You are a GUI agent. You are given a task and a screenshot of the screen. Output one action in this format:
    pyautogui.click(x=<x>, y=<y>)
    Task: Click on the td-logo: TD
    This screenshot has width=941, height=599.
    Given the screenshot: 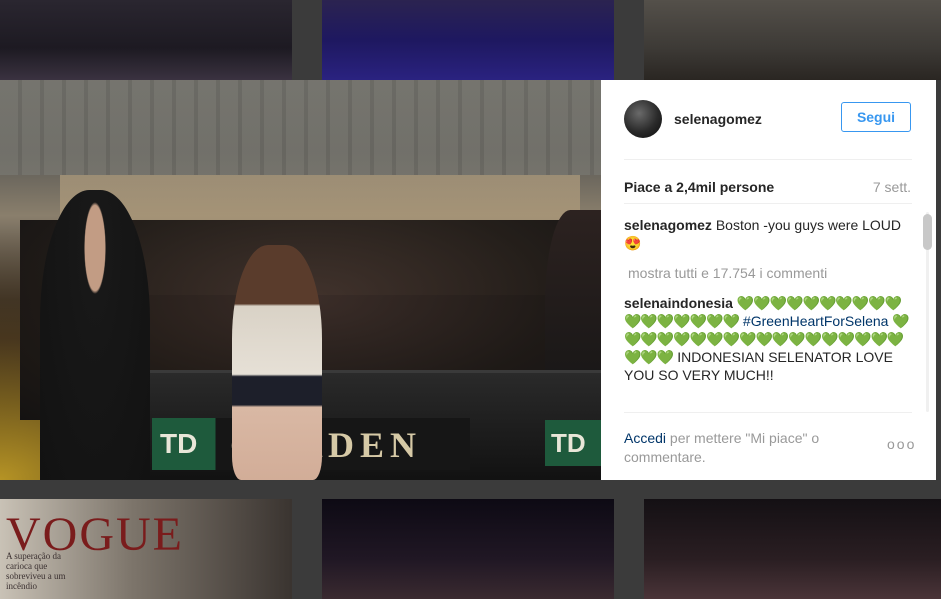 What is the action you would take?
    pyautogui.click(x=179, y=443)
    